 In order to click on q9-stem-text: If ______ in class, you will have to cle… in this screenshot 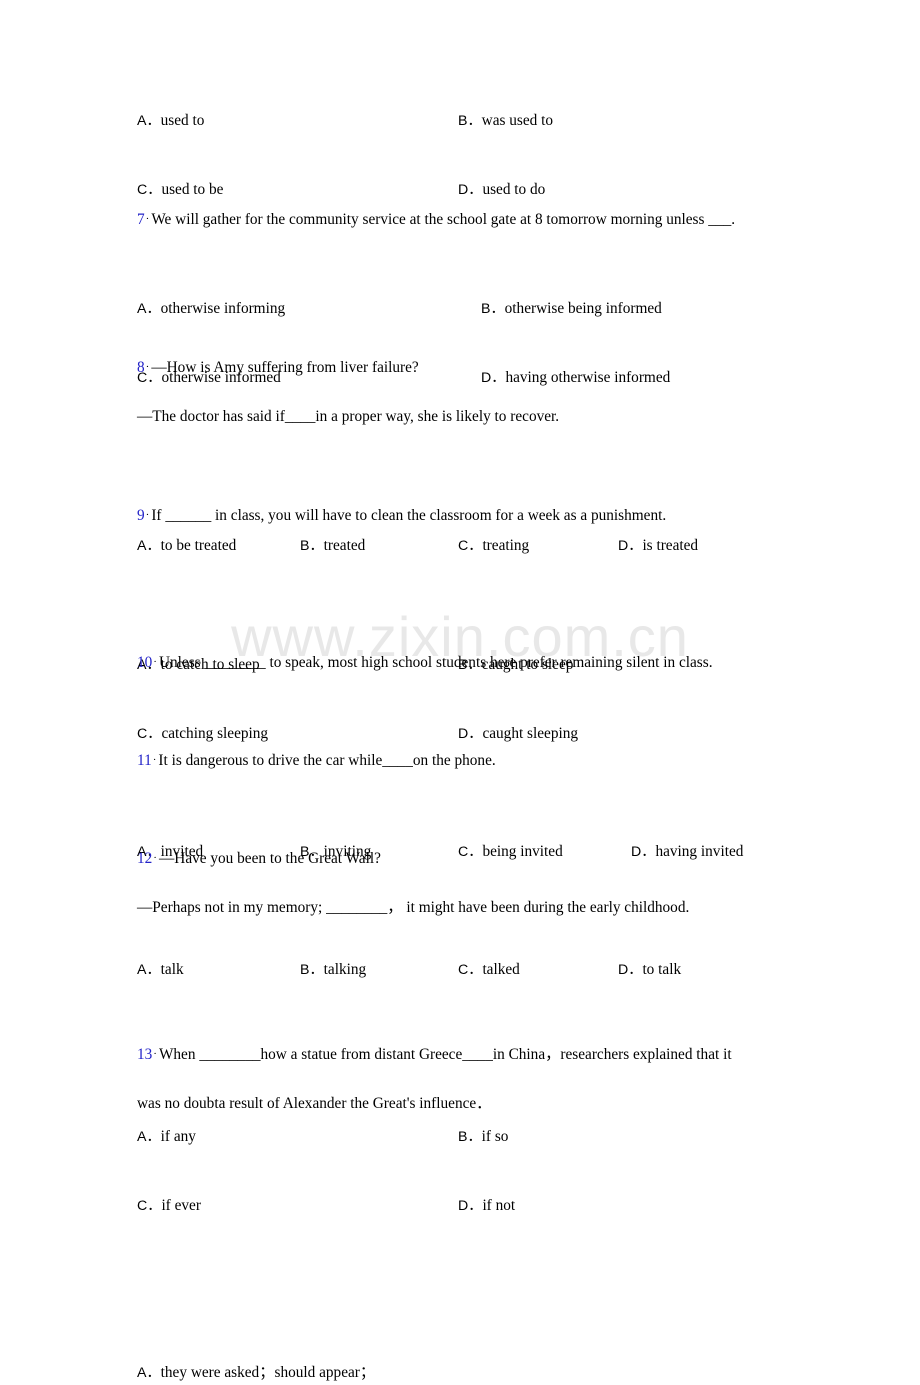, I will do `click(409, 515)`.